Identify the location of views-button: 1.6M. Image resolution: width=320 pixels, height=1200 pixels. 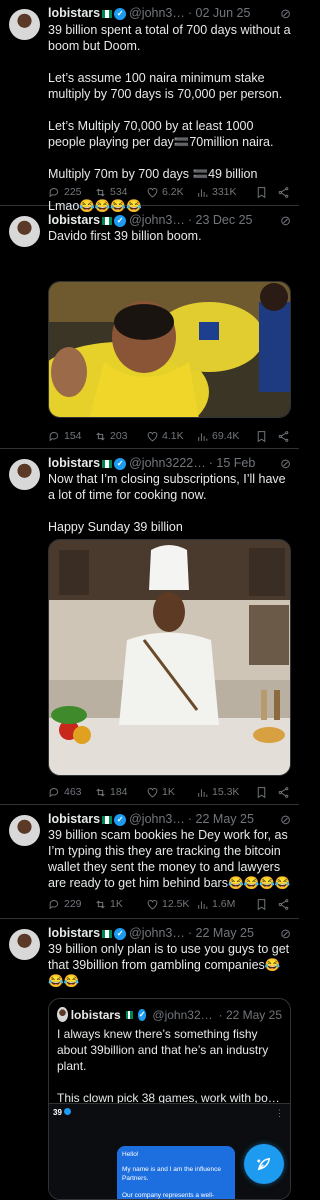
(222, 904).